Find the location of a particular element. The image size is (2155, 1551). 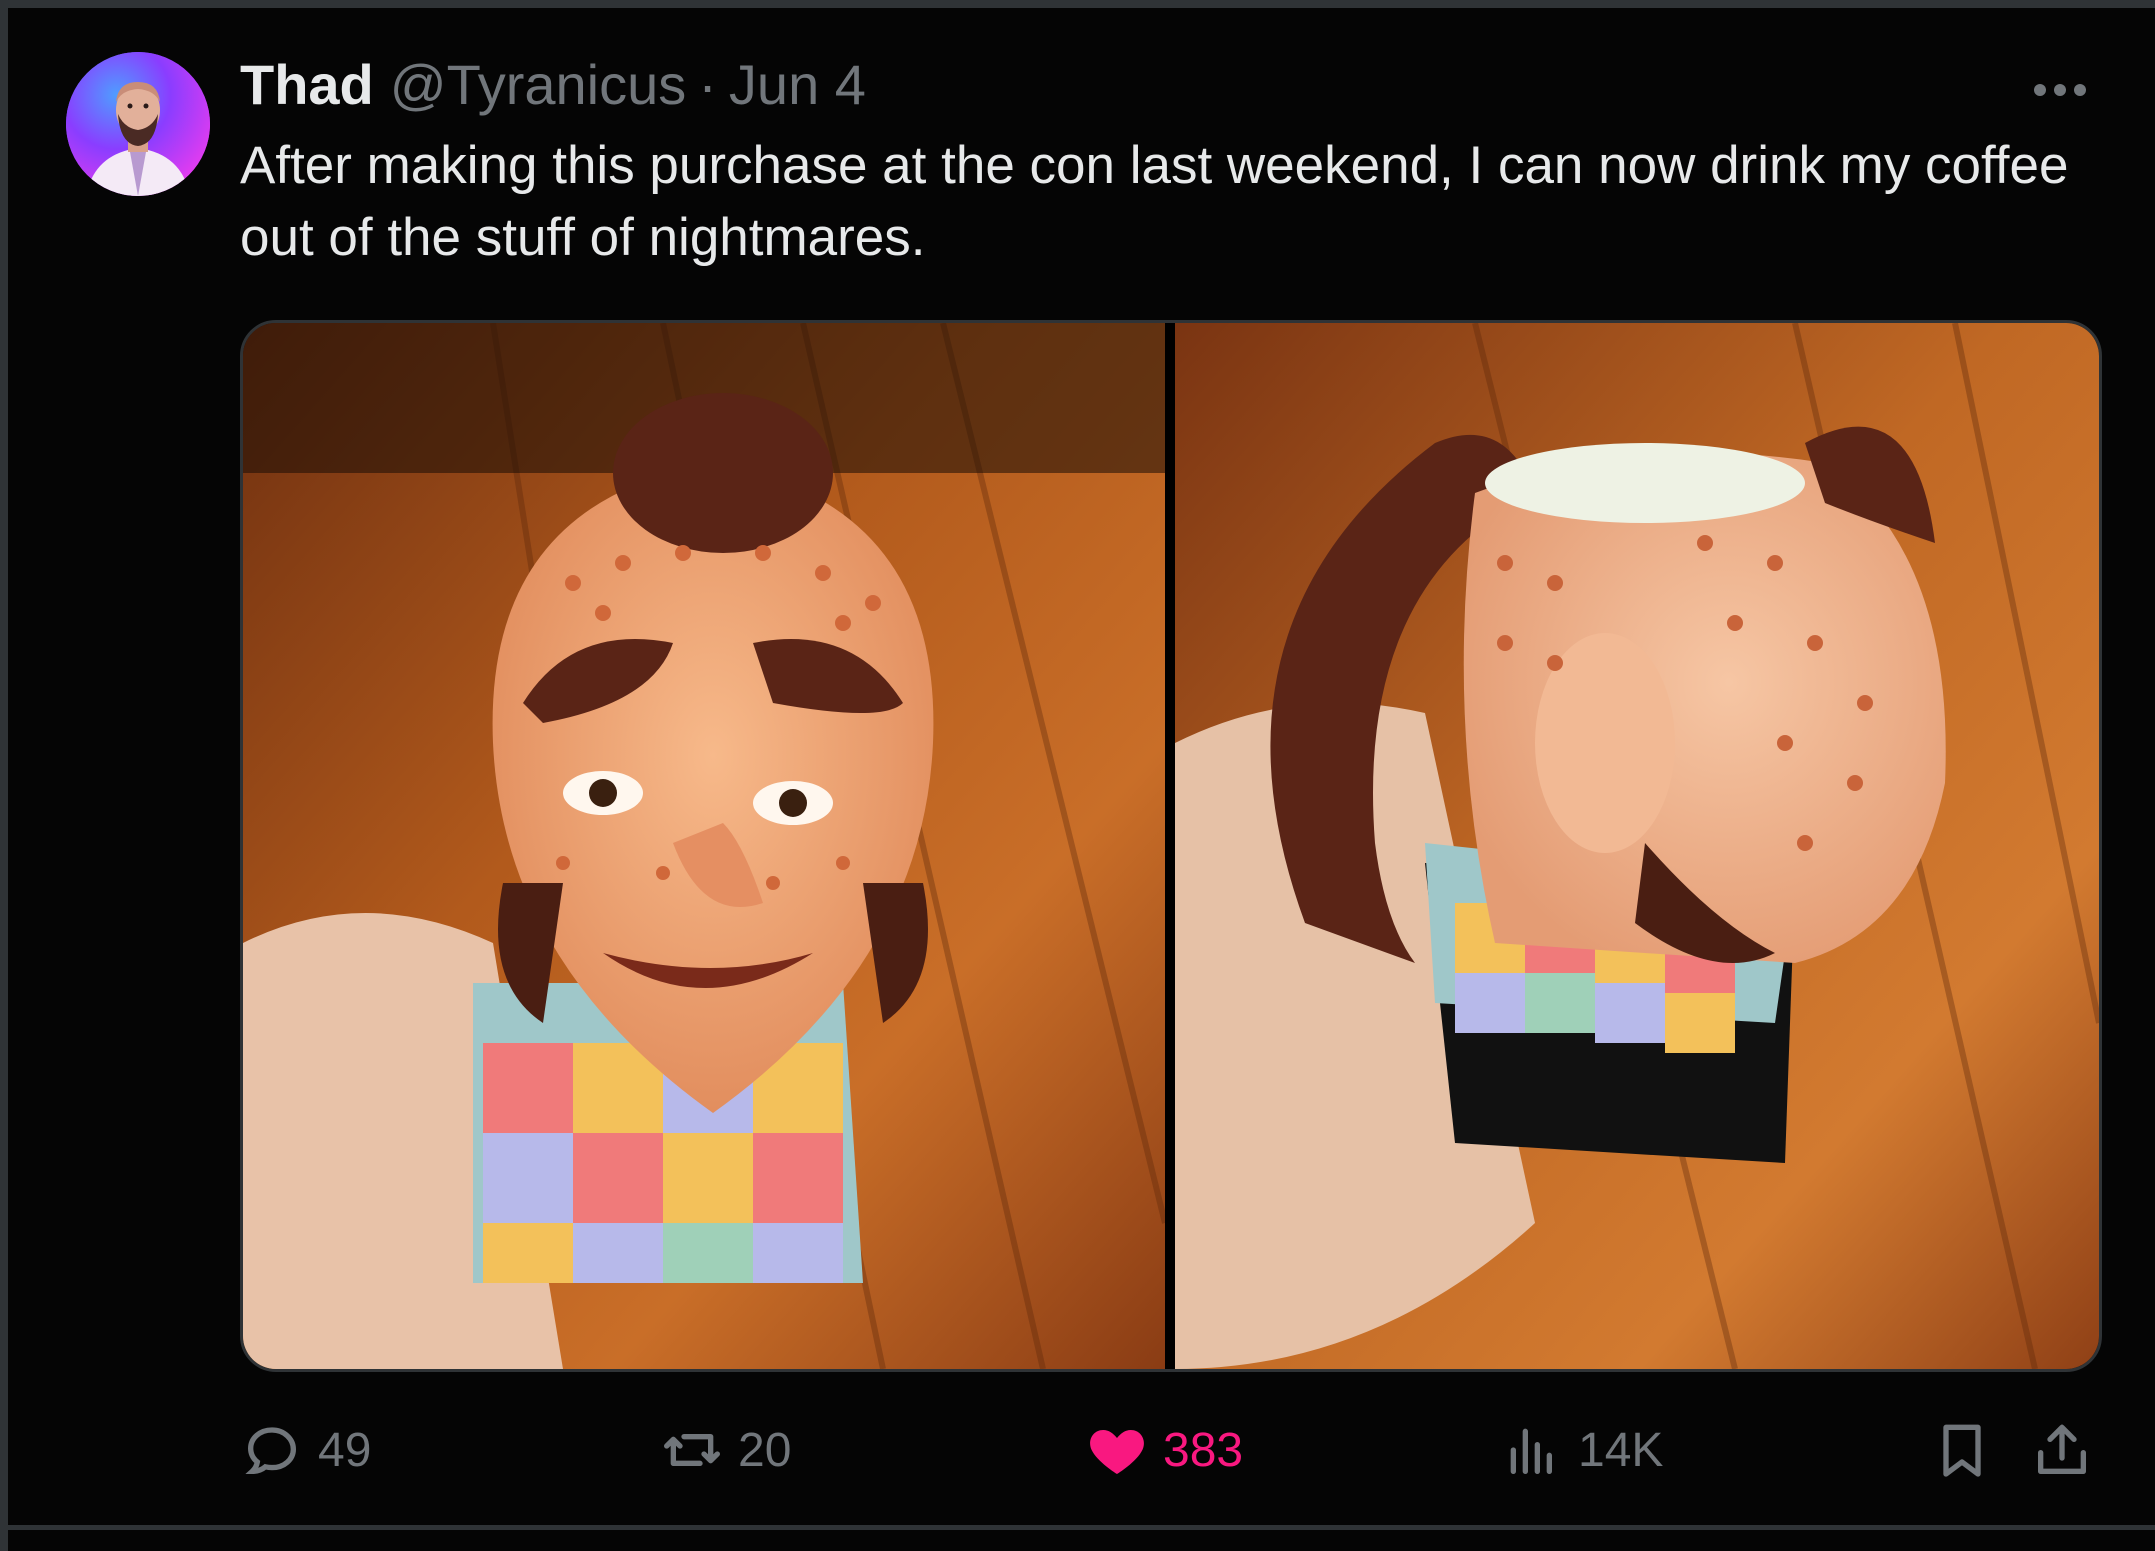

views-count: 14K is located at coordinates (1621, 1450).